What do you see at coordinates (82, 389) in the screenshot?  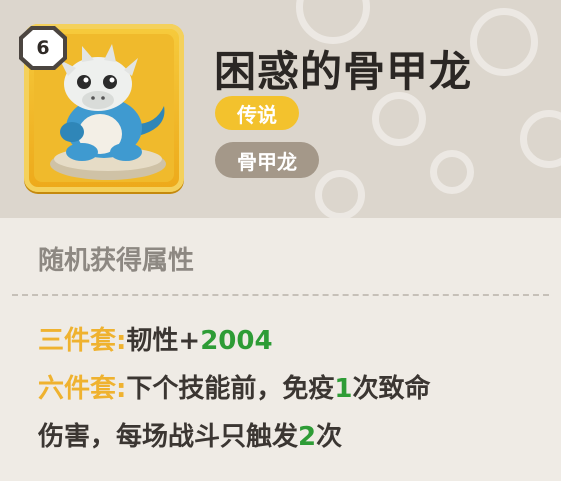 I see `set-bonus-6-label: 六件套:` at bounding box center [82, 389].